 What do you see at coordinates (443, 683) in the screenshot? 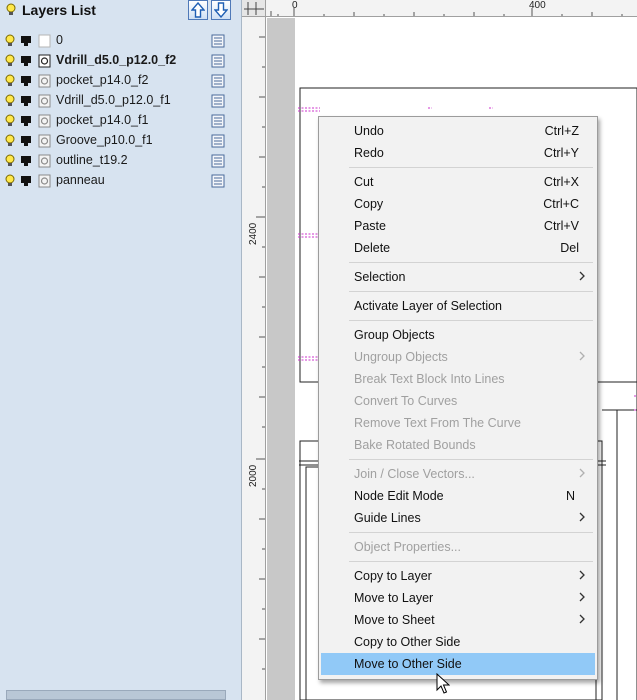
I see `mouse-cursor-icon` at bounding box center [443, 683].